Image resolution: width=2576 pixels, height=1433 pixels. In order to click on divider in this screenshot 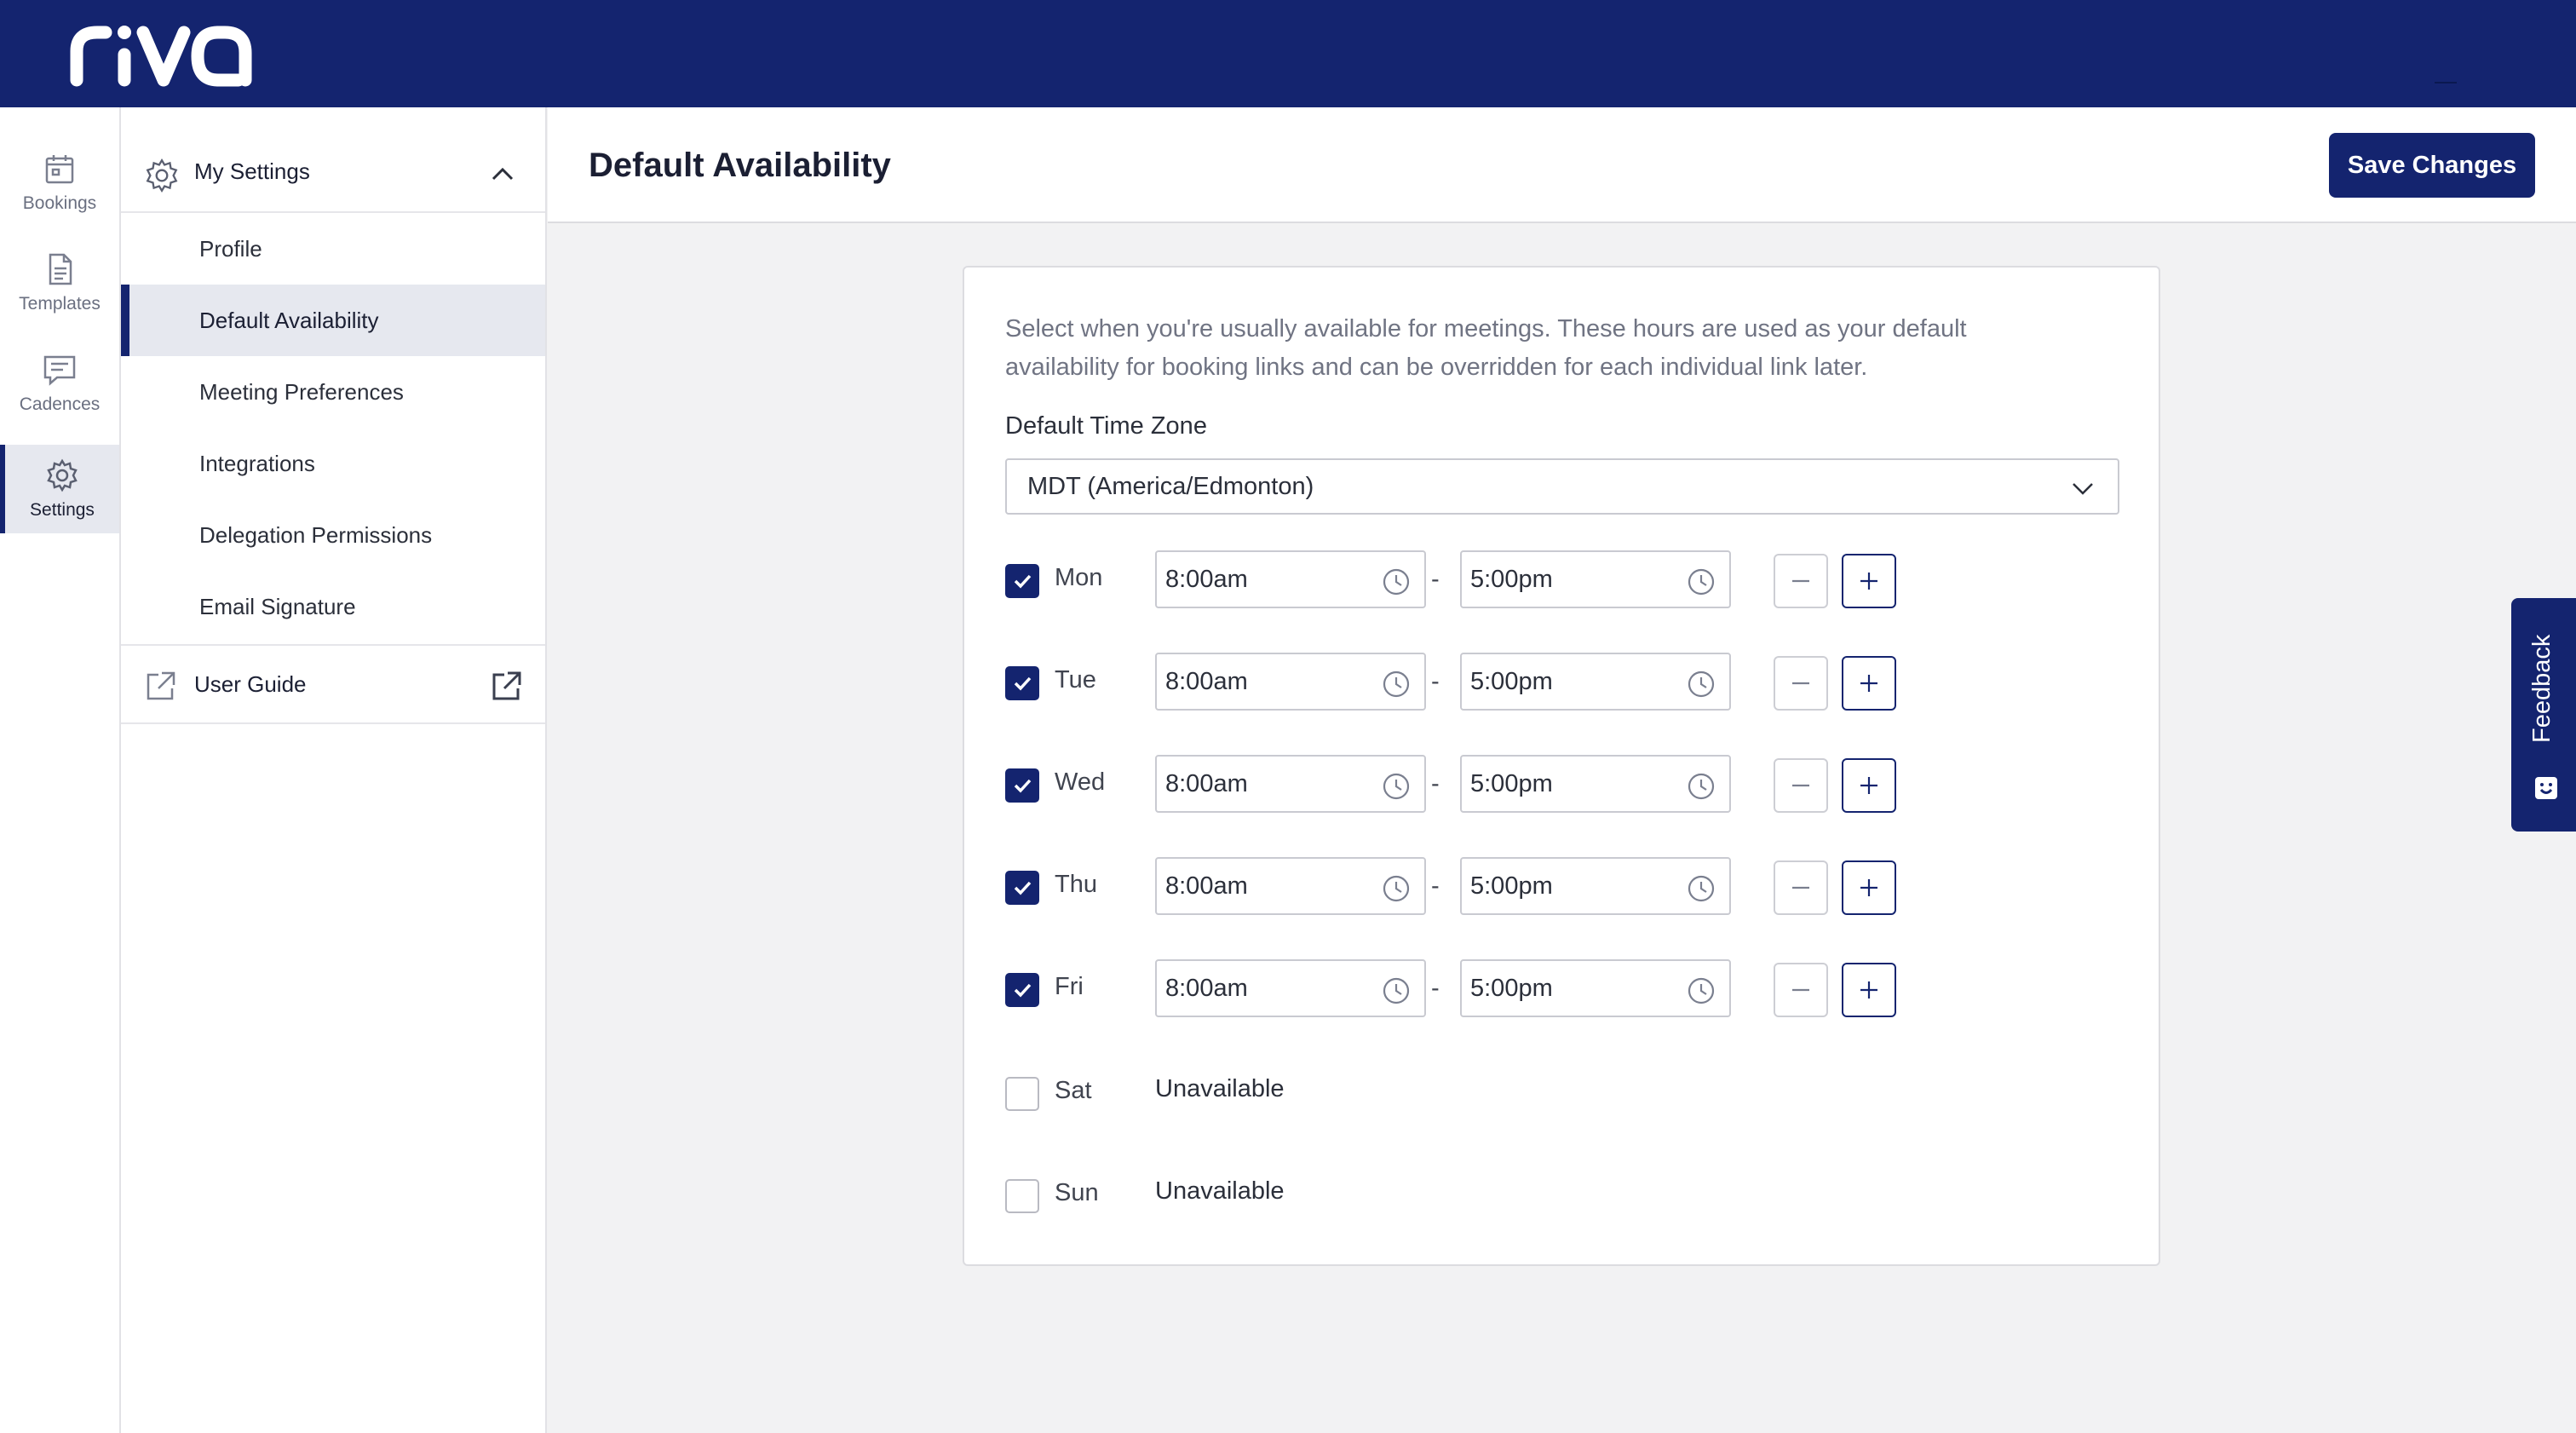, I will do `click(2446, 82)`.